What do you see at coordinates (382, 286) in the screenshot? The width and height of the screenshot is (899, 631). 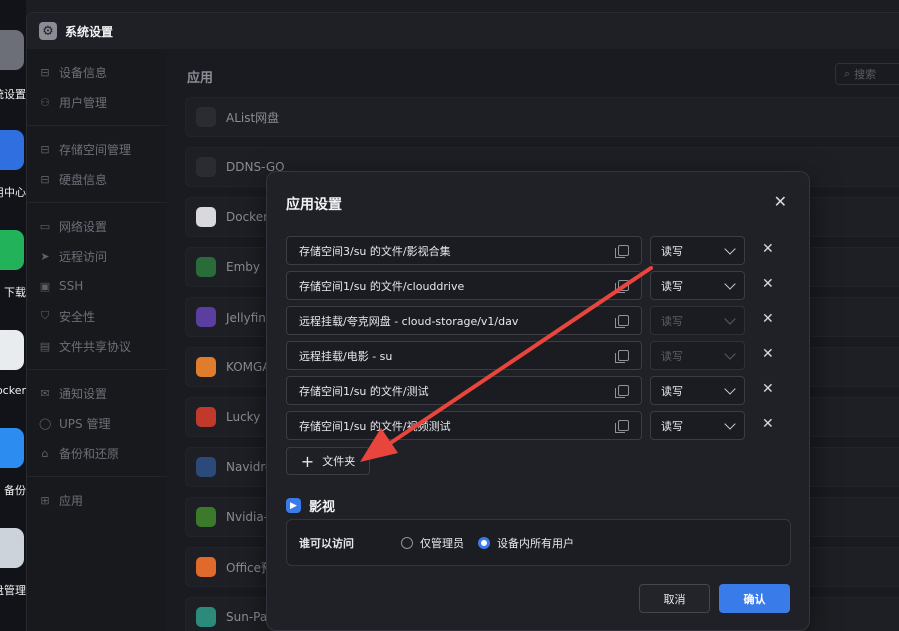 I see `folder-path-text: 存储空间1/su 的文件/clouddrive` at bounding box center [382, 286].